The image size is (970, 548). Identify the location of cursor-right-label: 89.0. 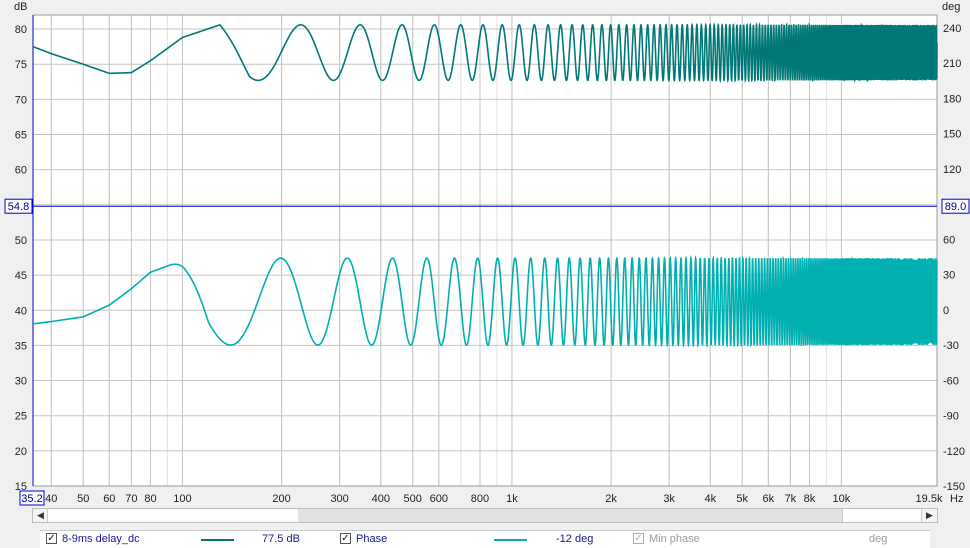
(955, 207).